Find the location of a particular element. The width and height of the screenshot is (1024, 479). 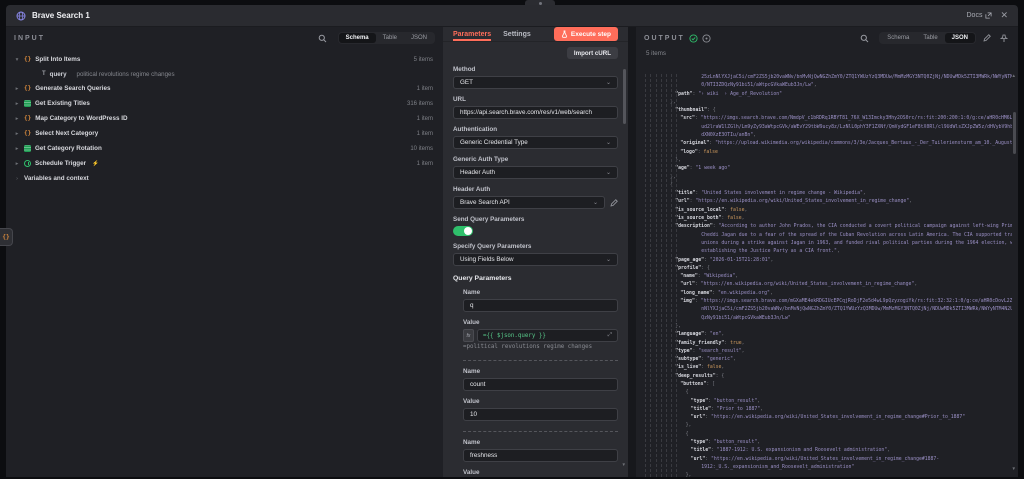

tab-parameters: Parameters is located at coordinates (472, 34).